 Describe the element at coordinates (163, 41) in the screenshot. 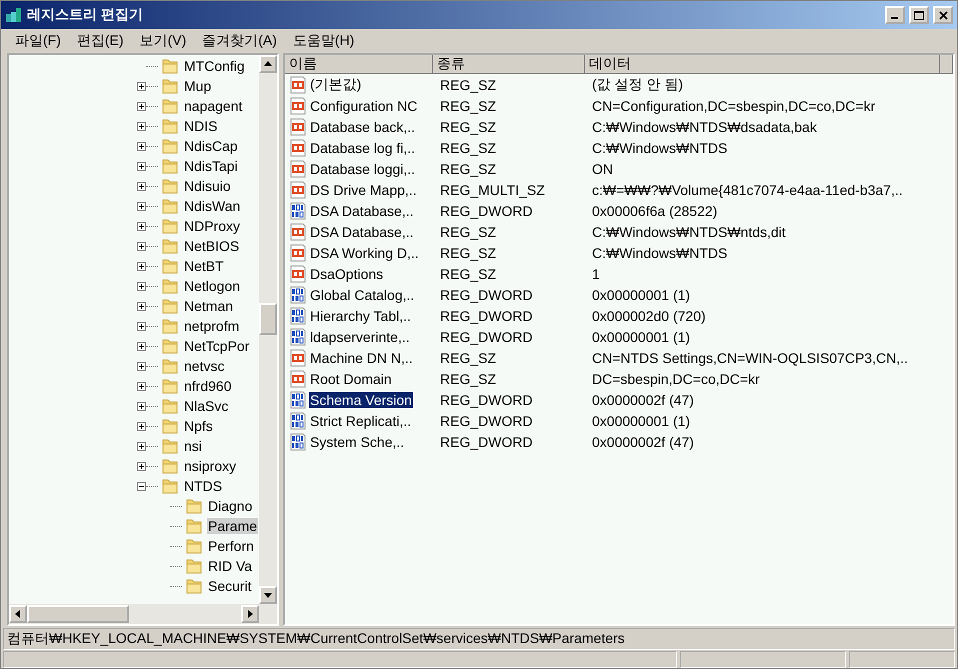

I see `menu-item: 보기(V)` at that location.